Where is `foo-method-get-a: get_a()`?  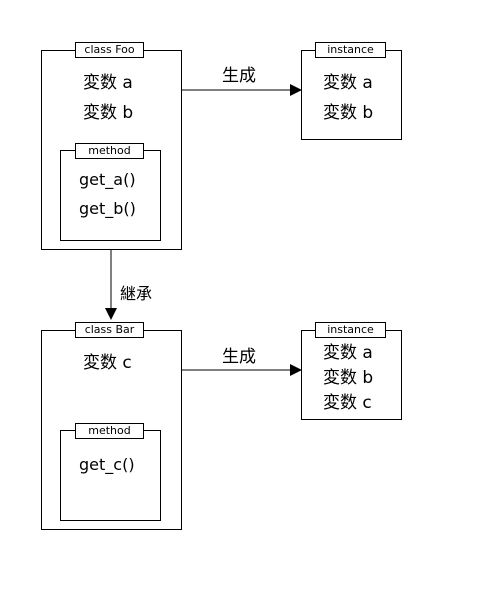
foo-method-get-a: get_a() is located at coordinates (107, 179).